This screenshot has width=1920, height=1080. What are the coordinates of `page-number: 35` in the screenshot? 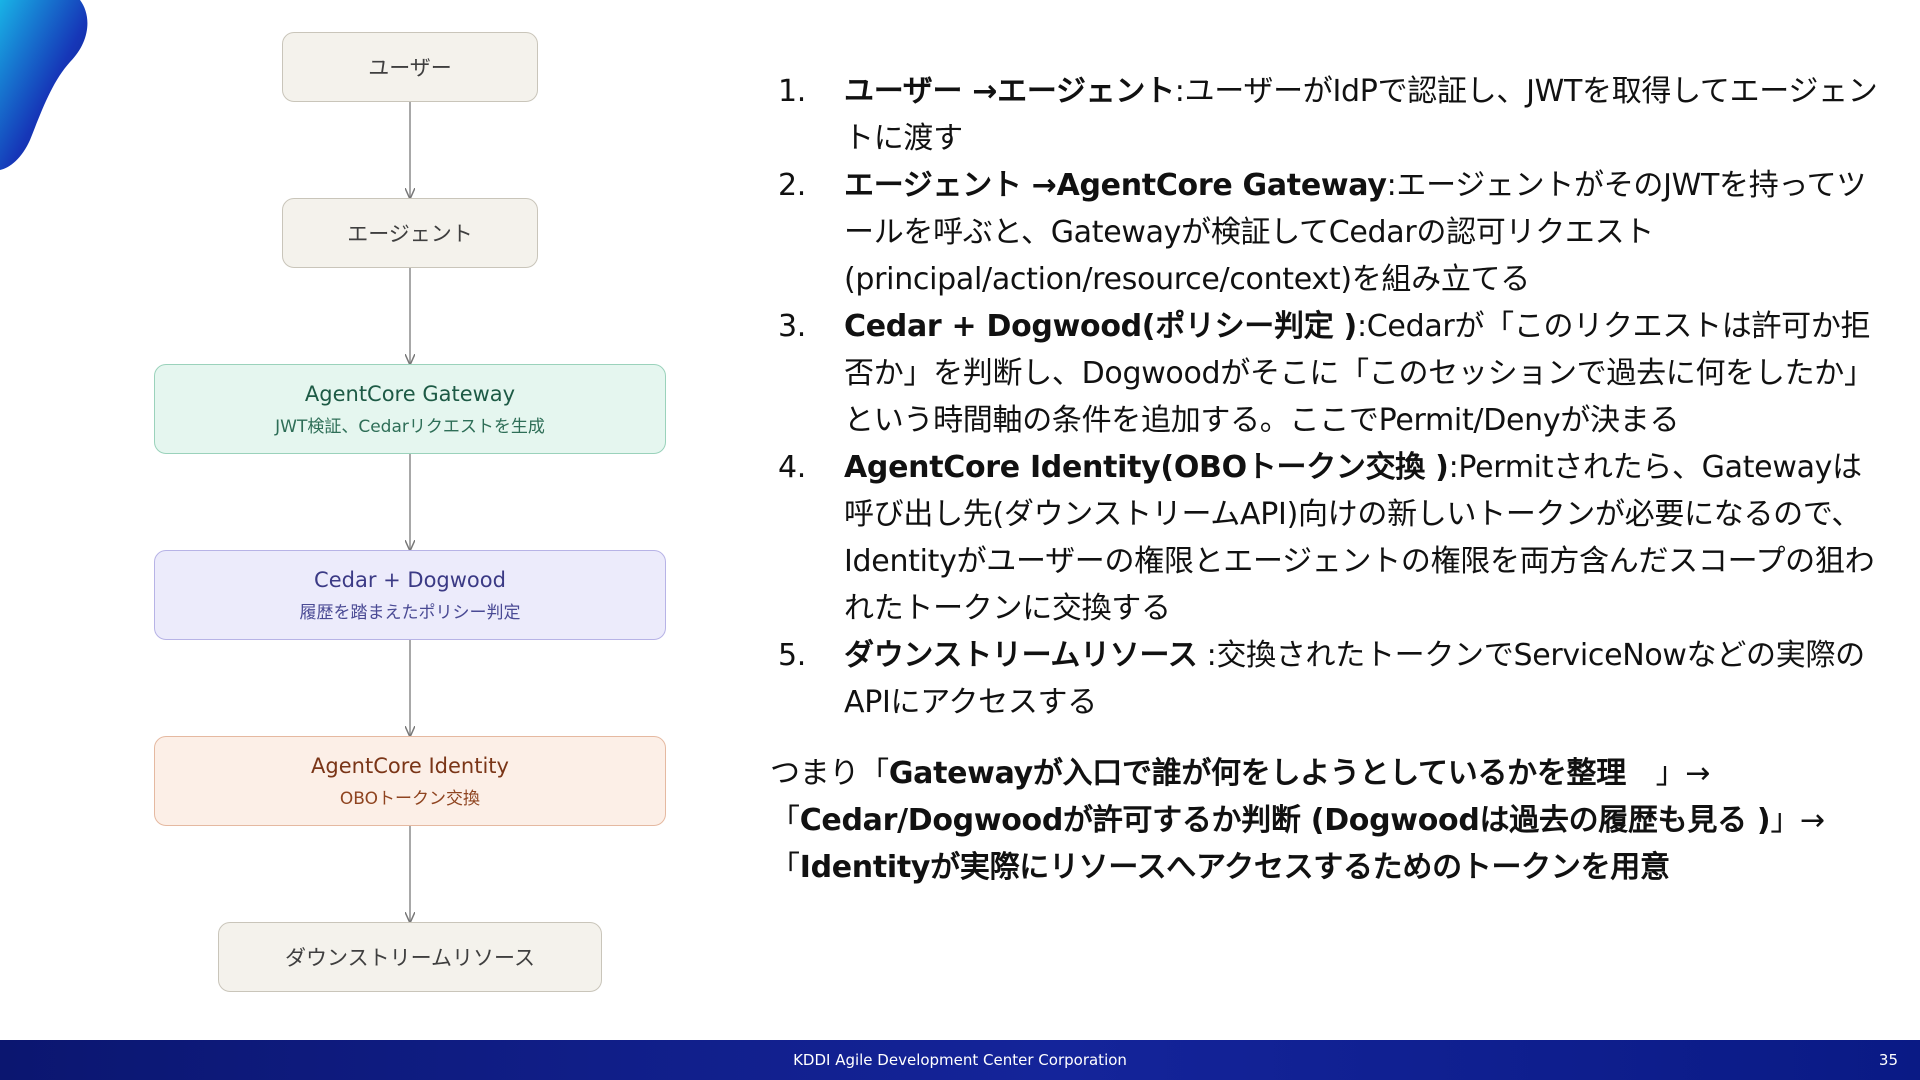 It's located at (1888, 1060).